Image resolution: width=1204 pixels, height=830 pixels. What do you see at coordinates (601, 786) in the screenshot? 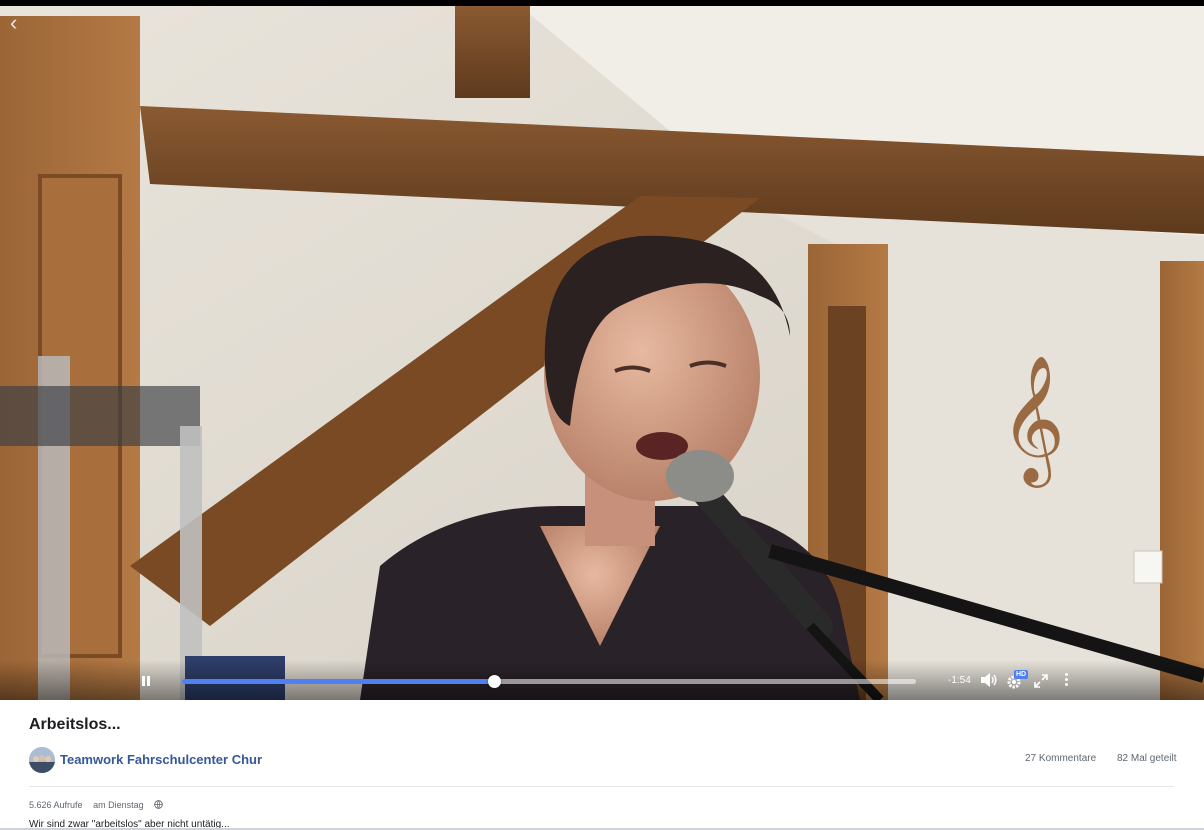
I see `divider` at bounding box center [601, 786].